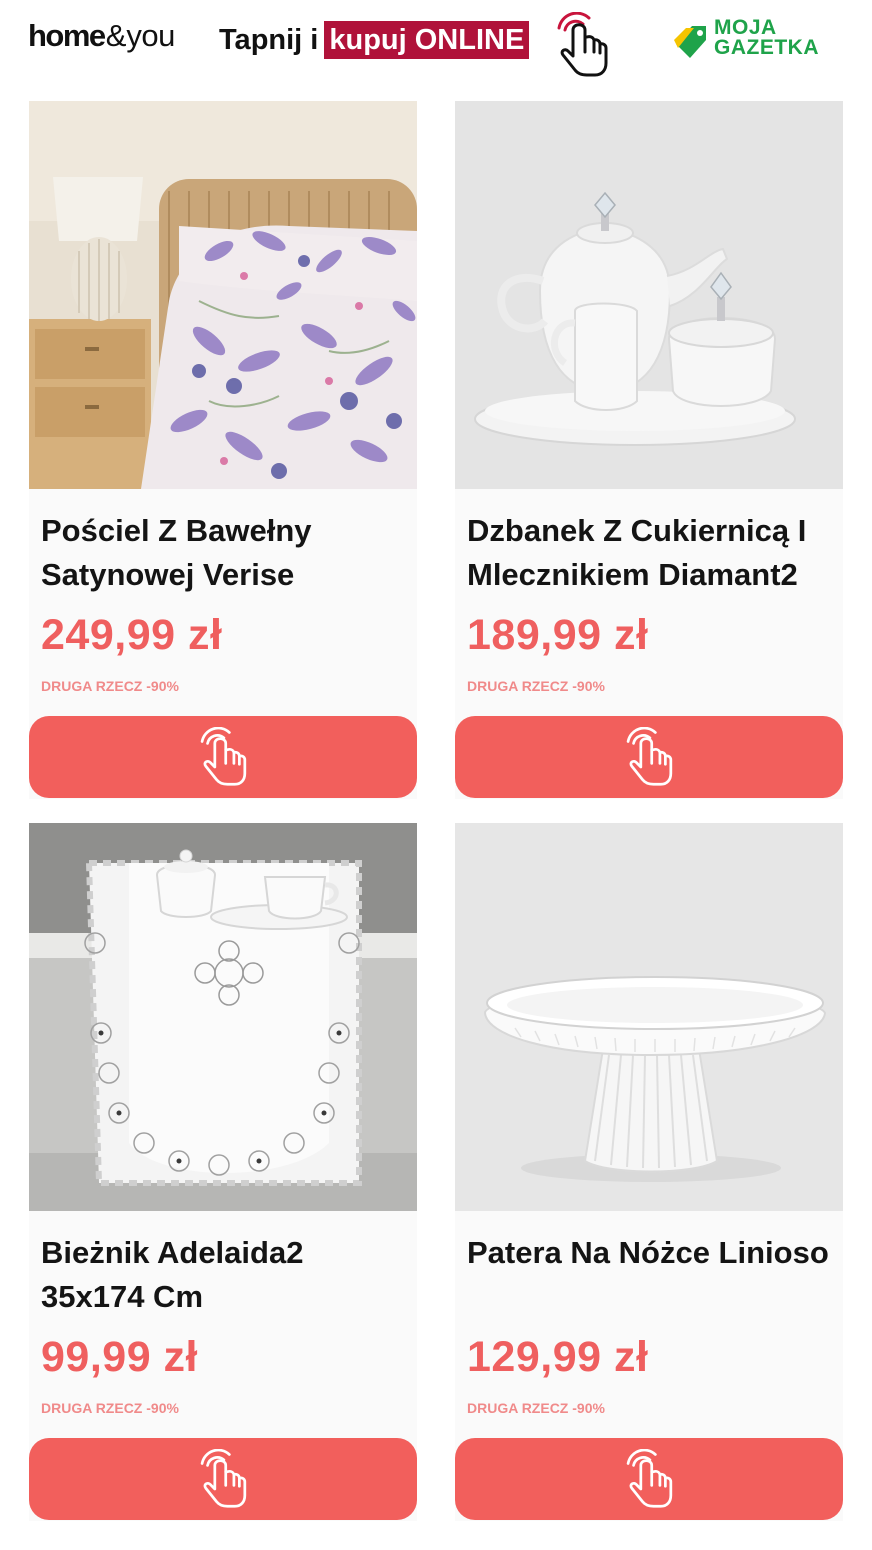 This screenshot has width=872, height=1550. What do you see at coordinates (67, 35) in the screenshot?
I see `logo-home: home` at bounding box center [67, 35].